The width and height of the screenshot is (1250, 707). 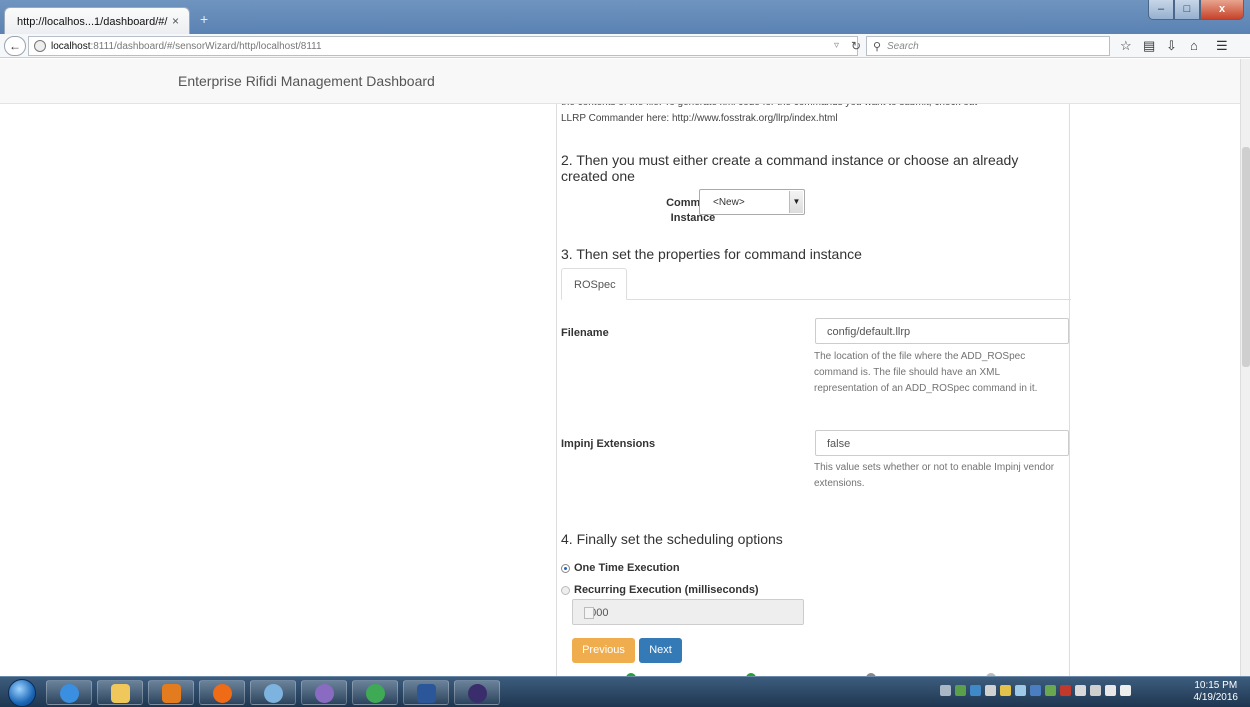 What do you see at coordinates (856, 46) in the screenshot?
I see `reload-icon: ↻` at bounding box center [856, 46].